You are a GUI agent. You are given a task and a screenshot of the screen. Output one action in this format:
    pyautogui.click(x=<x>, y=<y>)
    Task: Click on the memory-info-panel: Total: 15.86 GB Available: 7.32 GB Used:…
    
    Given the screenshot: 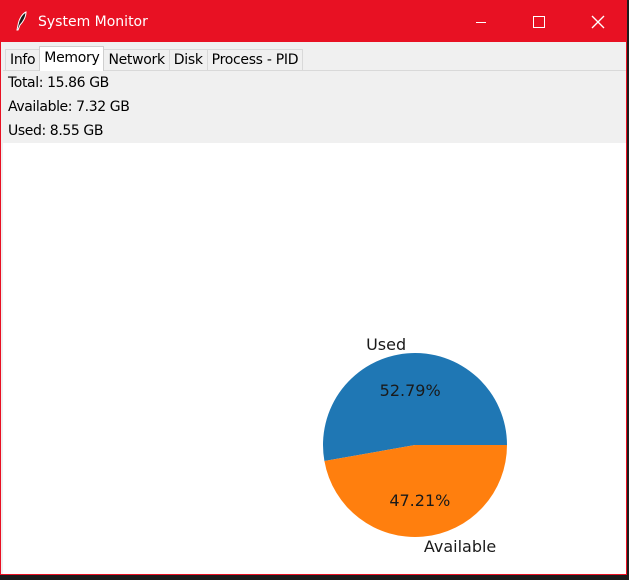 What is the action you would take?
    pyautogui.click(x=314, y=107)
    